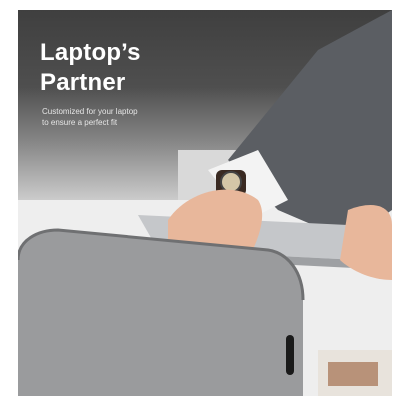  I want to click on book-photo, so click(353, 374).